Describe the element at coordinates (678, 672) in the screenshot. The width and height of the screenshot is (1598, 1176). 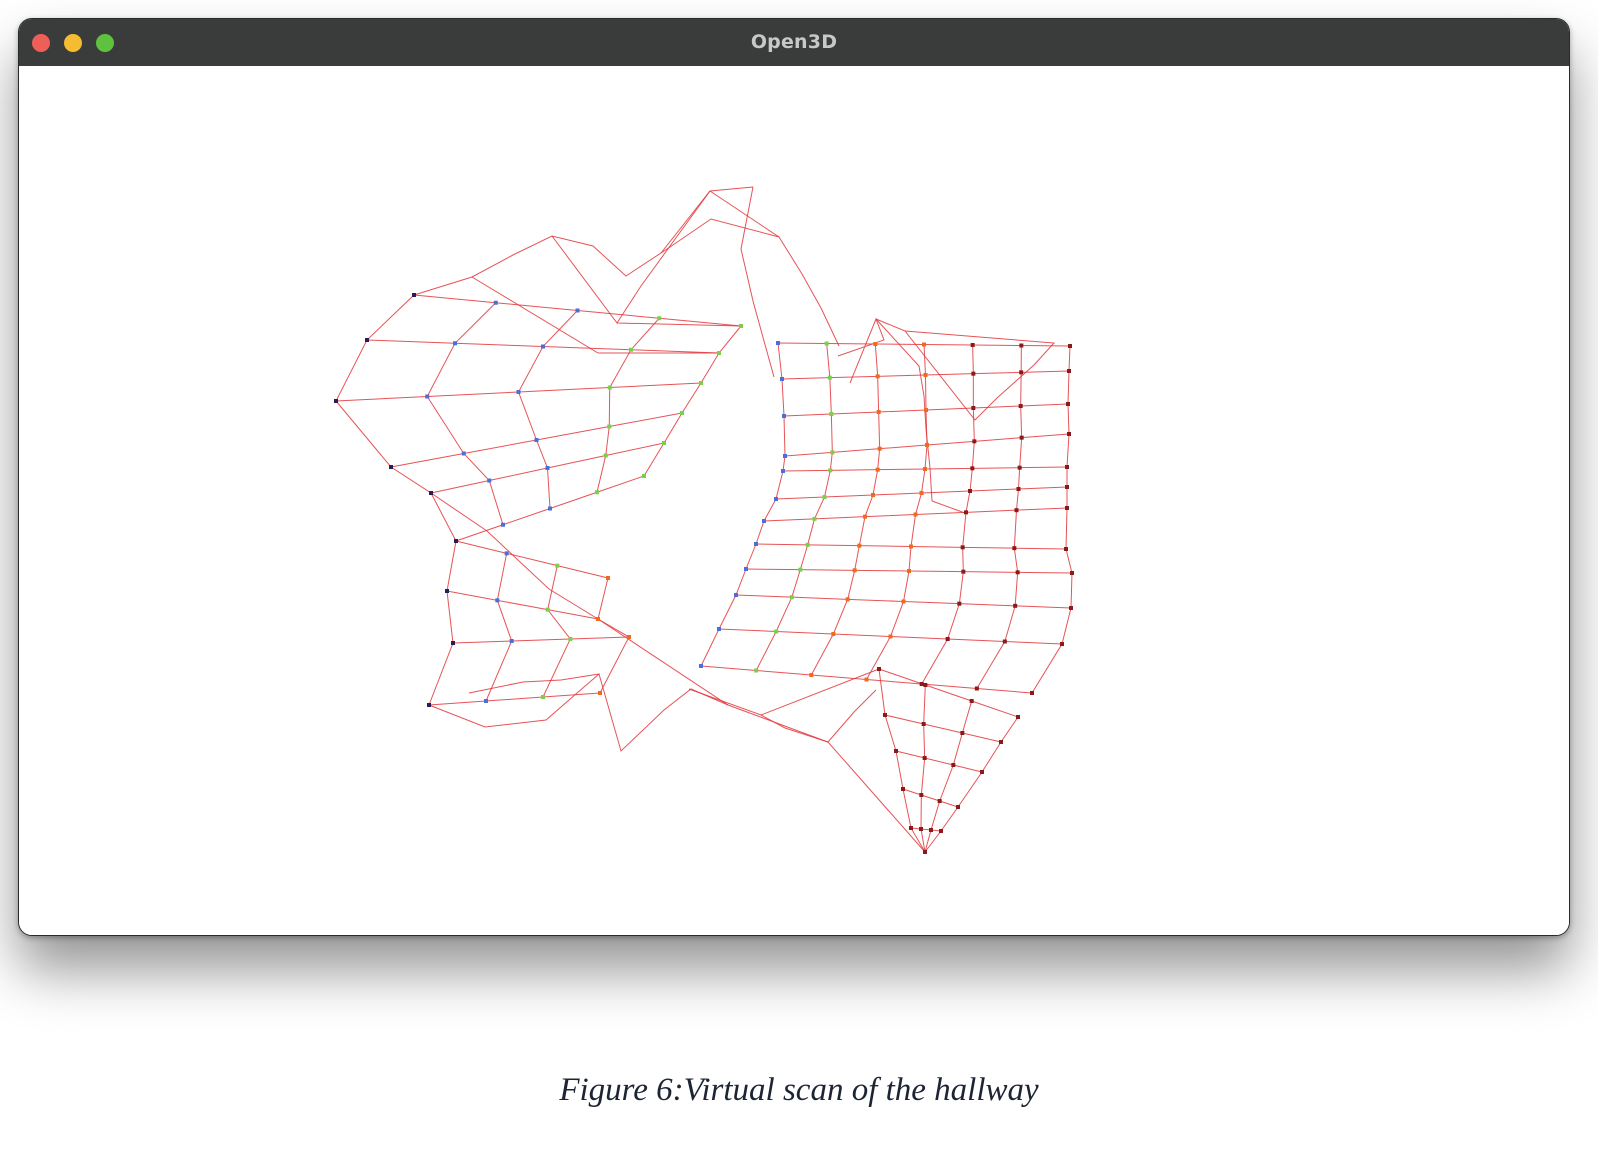
I see `long-diagonal` at that location.